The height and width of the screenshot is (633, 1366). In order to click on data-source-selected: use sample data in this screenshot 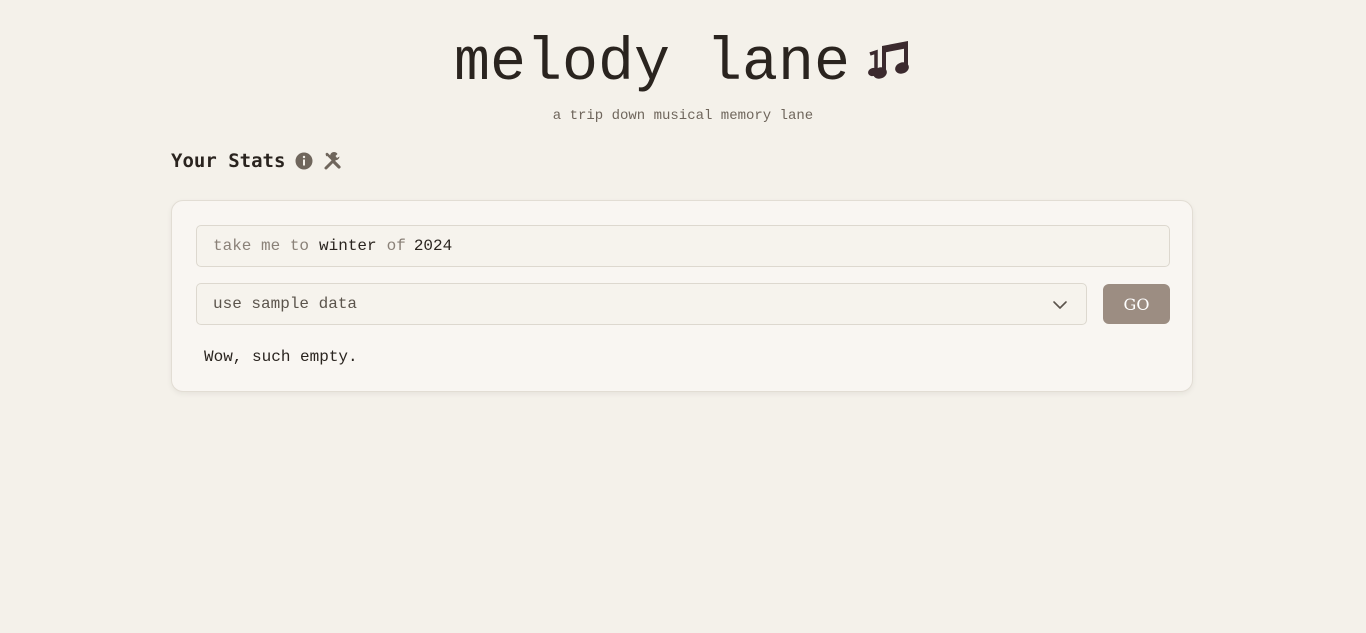, I will do `click(285, 304)`.